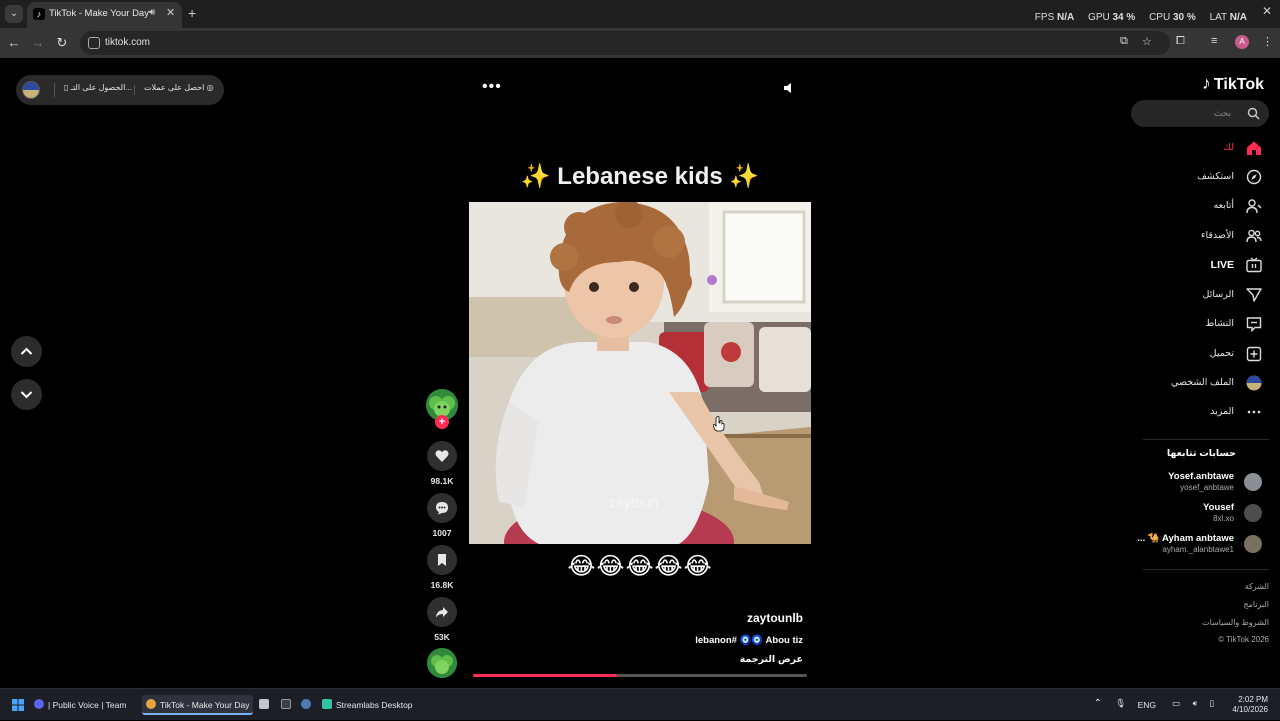 This screenshot has height=721, width=1280. Describe the element at coordinates (442, 612) in the screenshot. I see `share-button` at that location.